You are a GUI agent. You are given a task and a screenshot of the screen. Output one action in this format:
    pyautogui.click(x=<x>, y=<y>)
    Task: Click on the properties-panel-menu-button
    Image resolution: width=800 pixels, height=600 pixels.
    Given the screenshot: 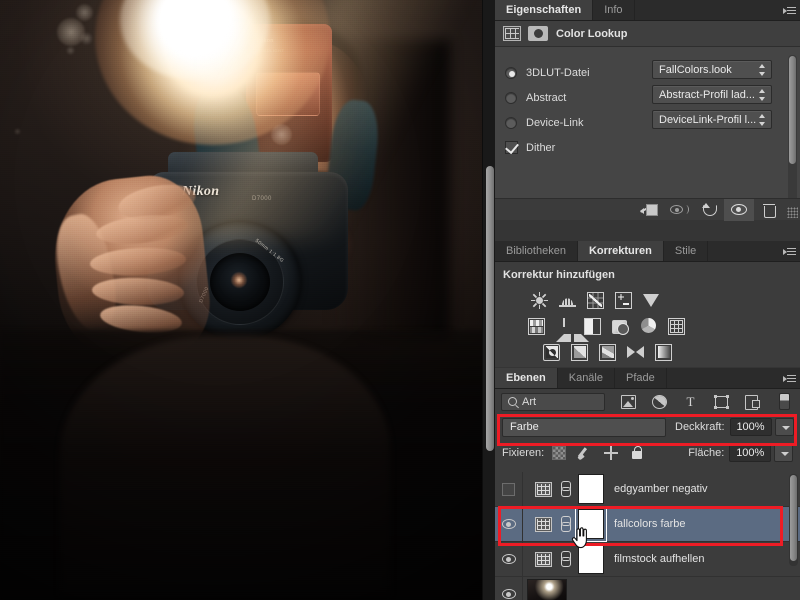 What is the action you would take?
    pyautogui.click(x=789, y=10)
    